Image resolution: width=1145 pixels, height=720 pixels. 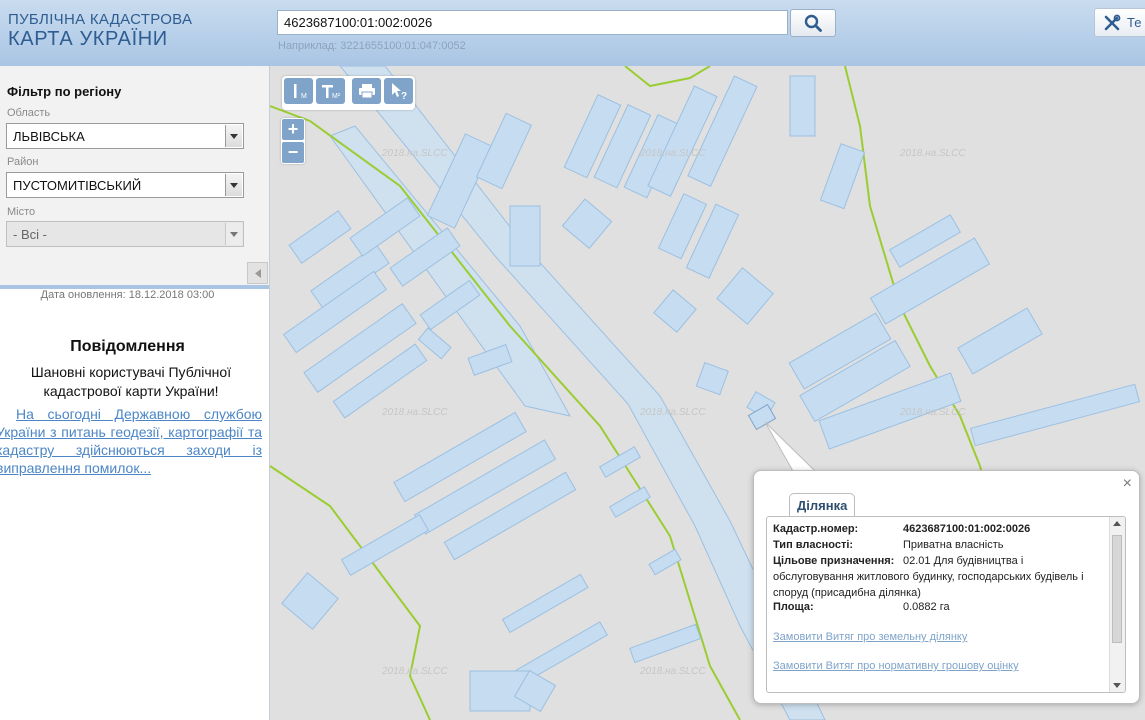 I want to click on scroll-up-icon, so click(x=1117, y=523).